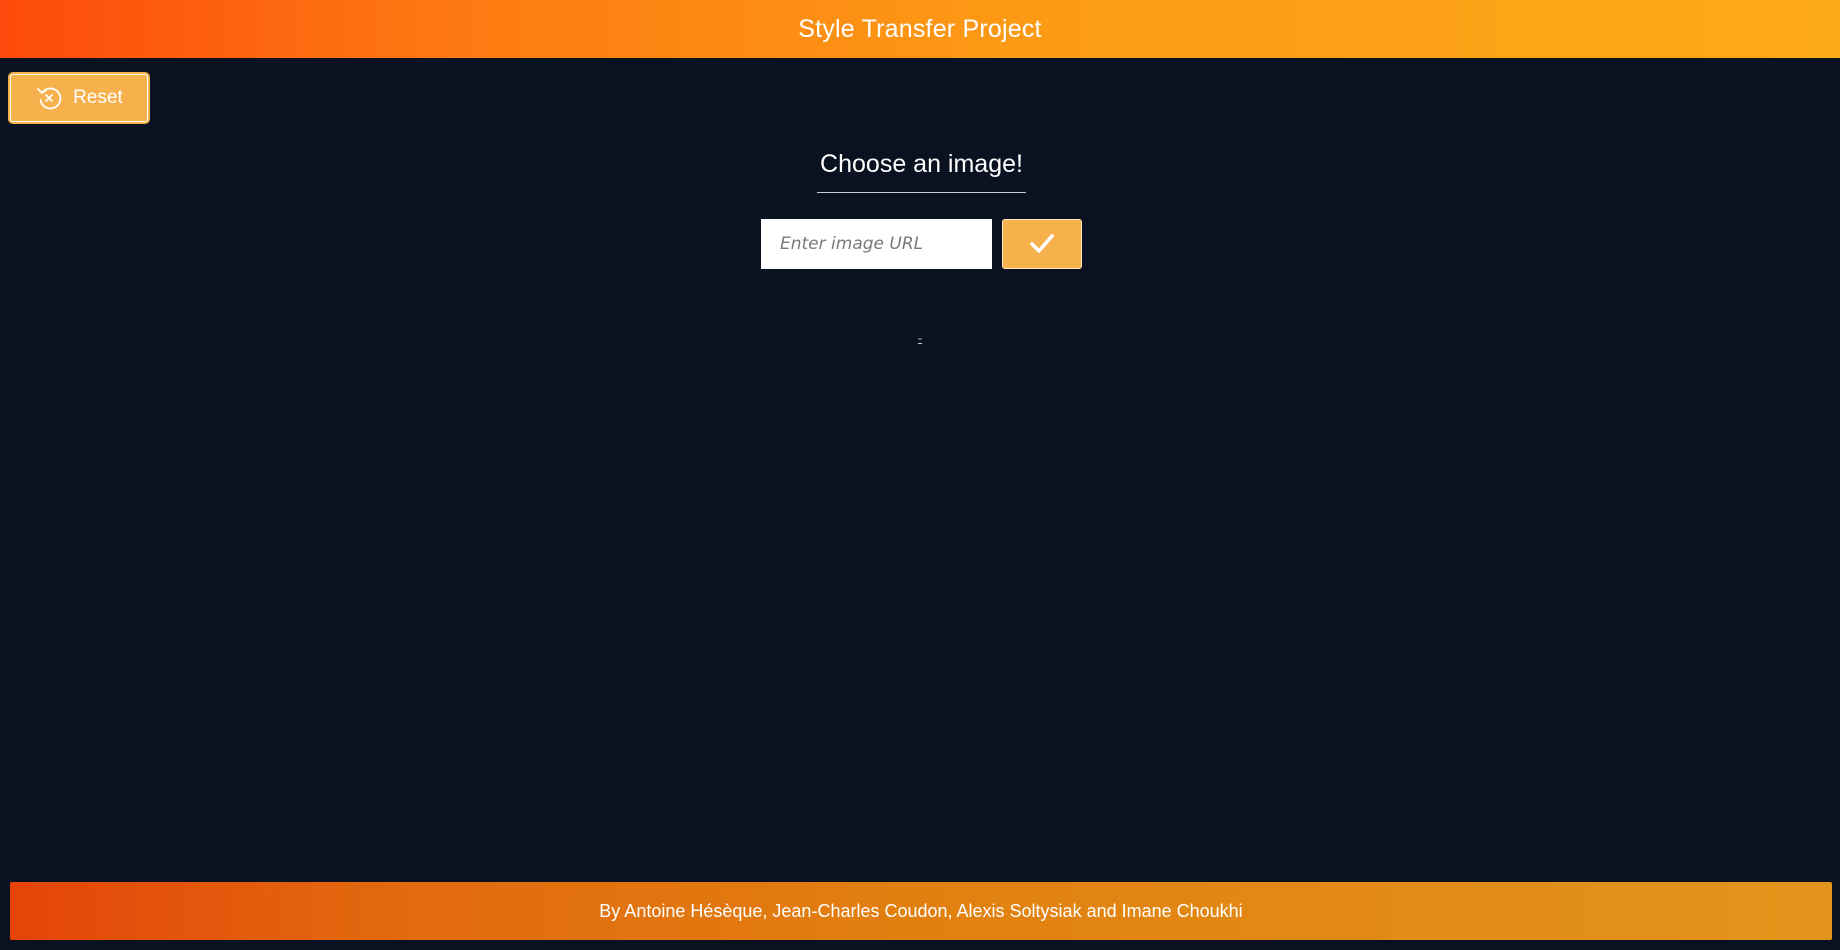 The height and width of the screenshot is (950, 1840). What do you see at coordinates (876, 244) in the screenshot?
I see `image-url-input` at bounding box center [876, 244].